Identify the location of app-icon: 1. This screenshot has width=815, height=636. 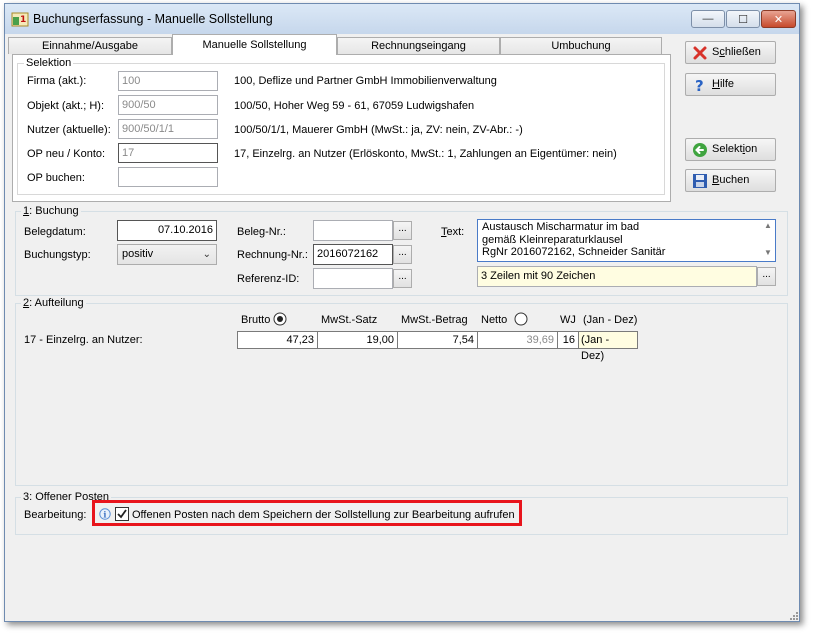
(20, 19).